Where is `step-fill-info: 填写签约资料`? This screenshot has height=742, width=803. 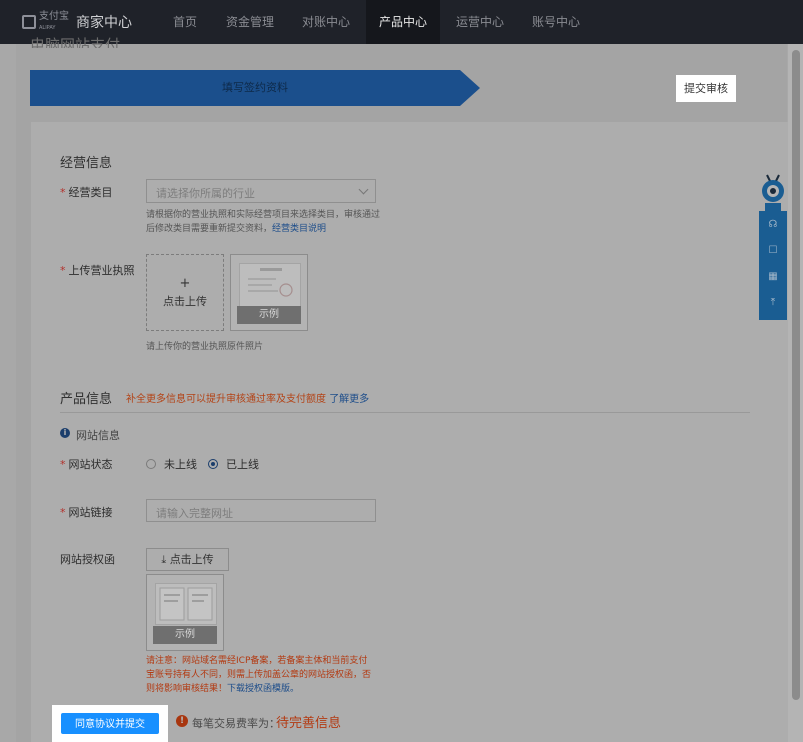 step-fill-info: 填写签约资料 is located at coordinates (255, 88).